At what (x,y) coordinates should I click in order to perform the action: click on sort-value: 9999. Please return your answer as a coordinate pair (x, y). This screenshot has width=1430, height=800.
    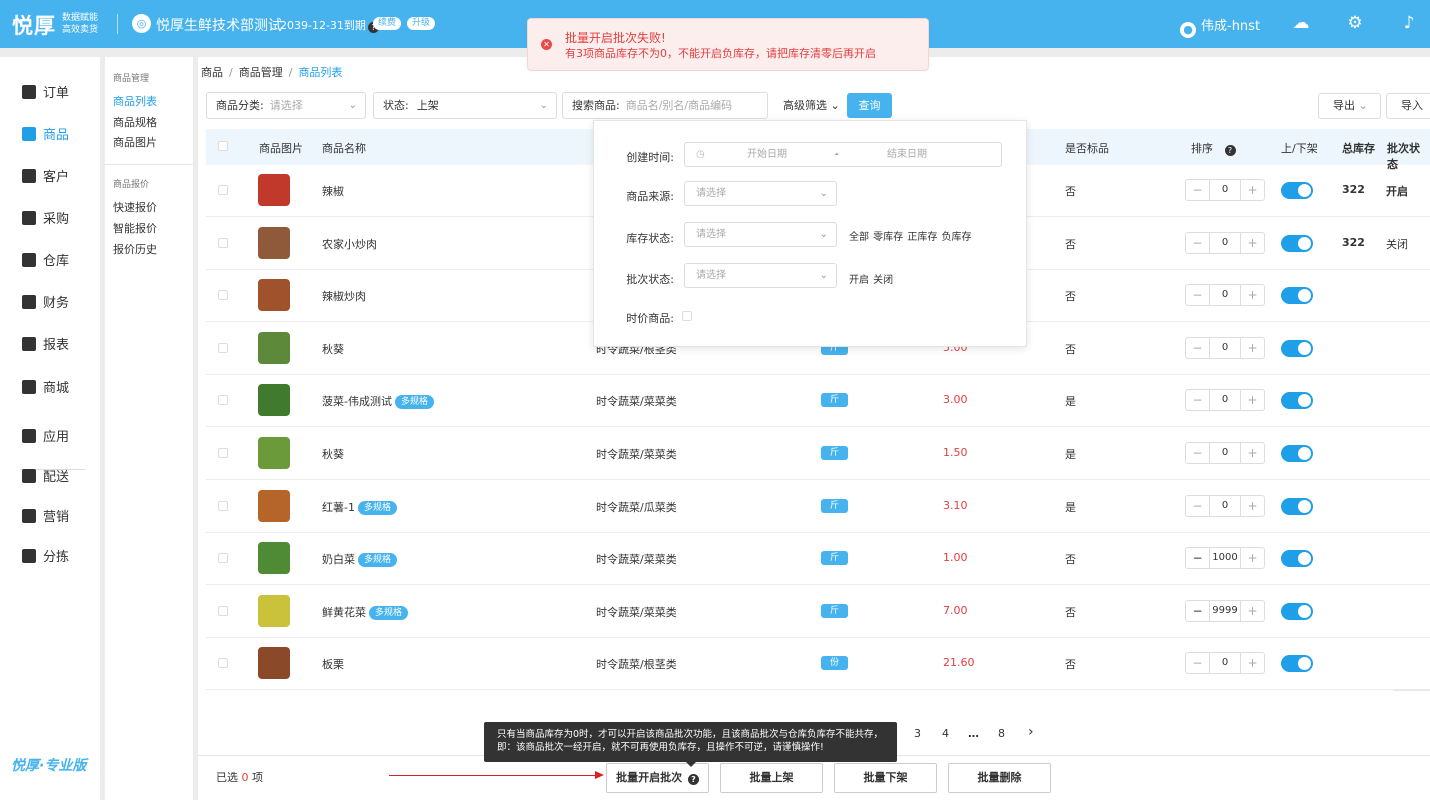
    Looking at the image, I should click on (1225, 611).